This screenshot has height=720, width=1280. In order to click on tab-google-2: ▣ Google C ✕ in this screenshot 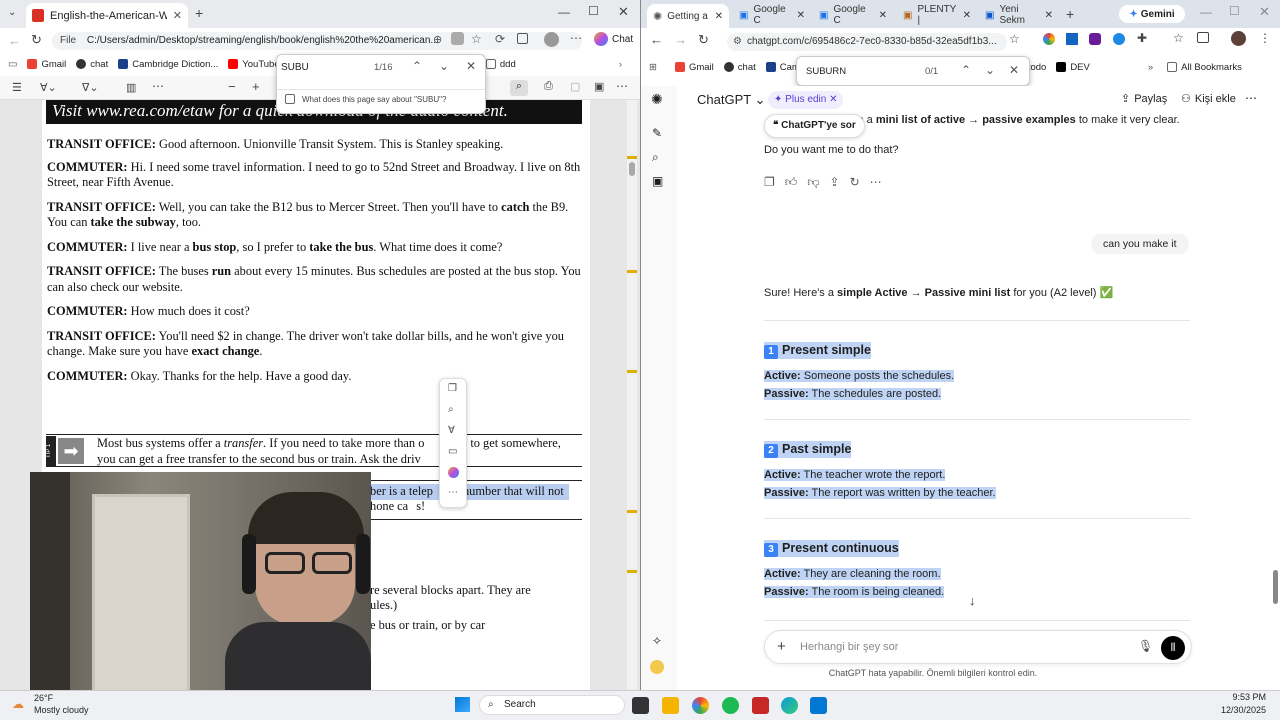, I will do `click(853, 15)`.